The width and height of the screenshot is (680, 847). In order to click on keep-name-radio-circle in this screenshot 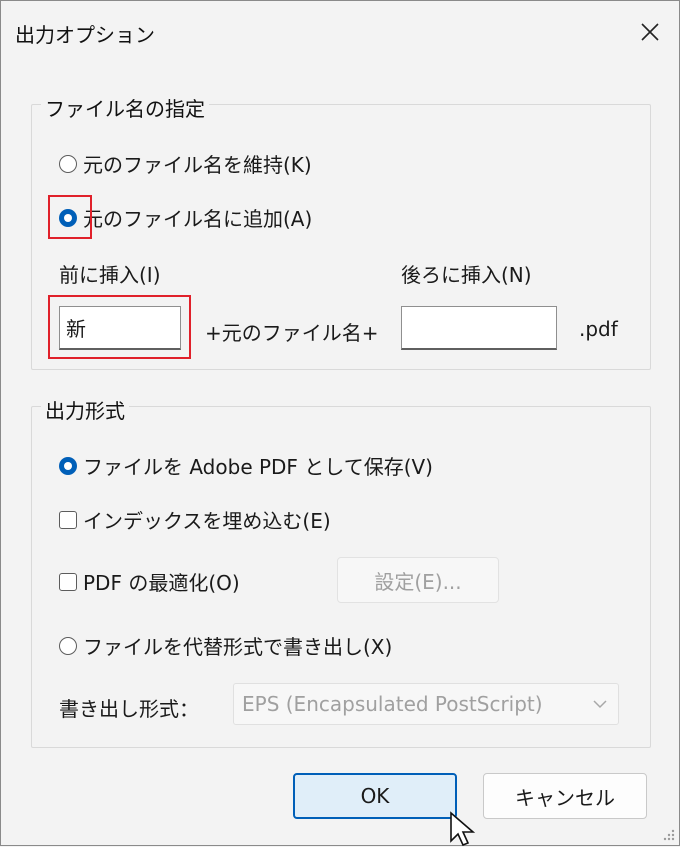, I will do `click(68, 163)`.